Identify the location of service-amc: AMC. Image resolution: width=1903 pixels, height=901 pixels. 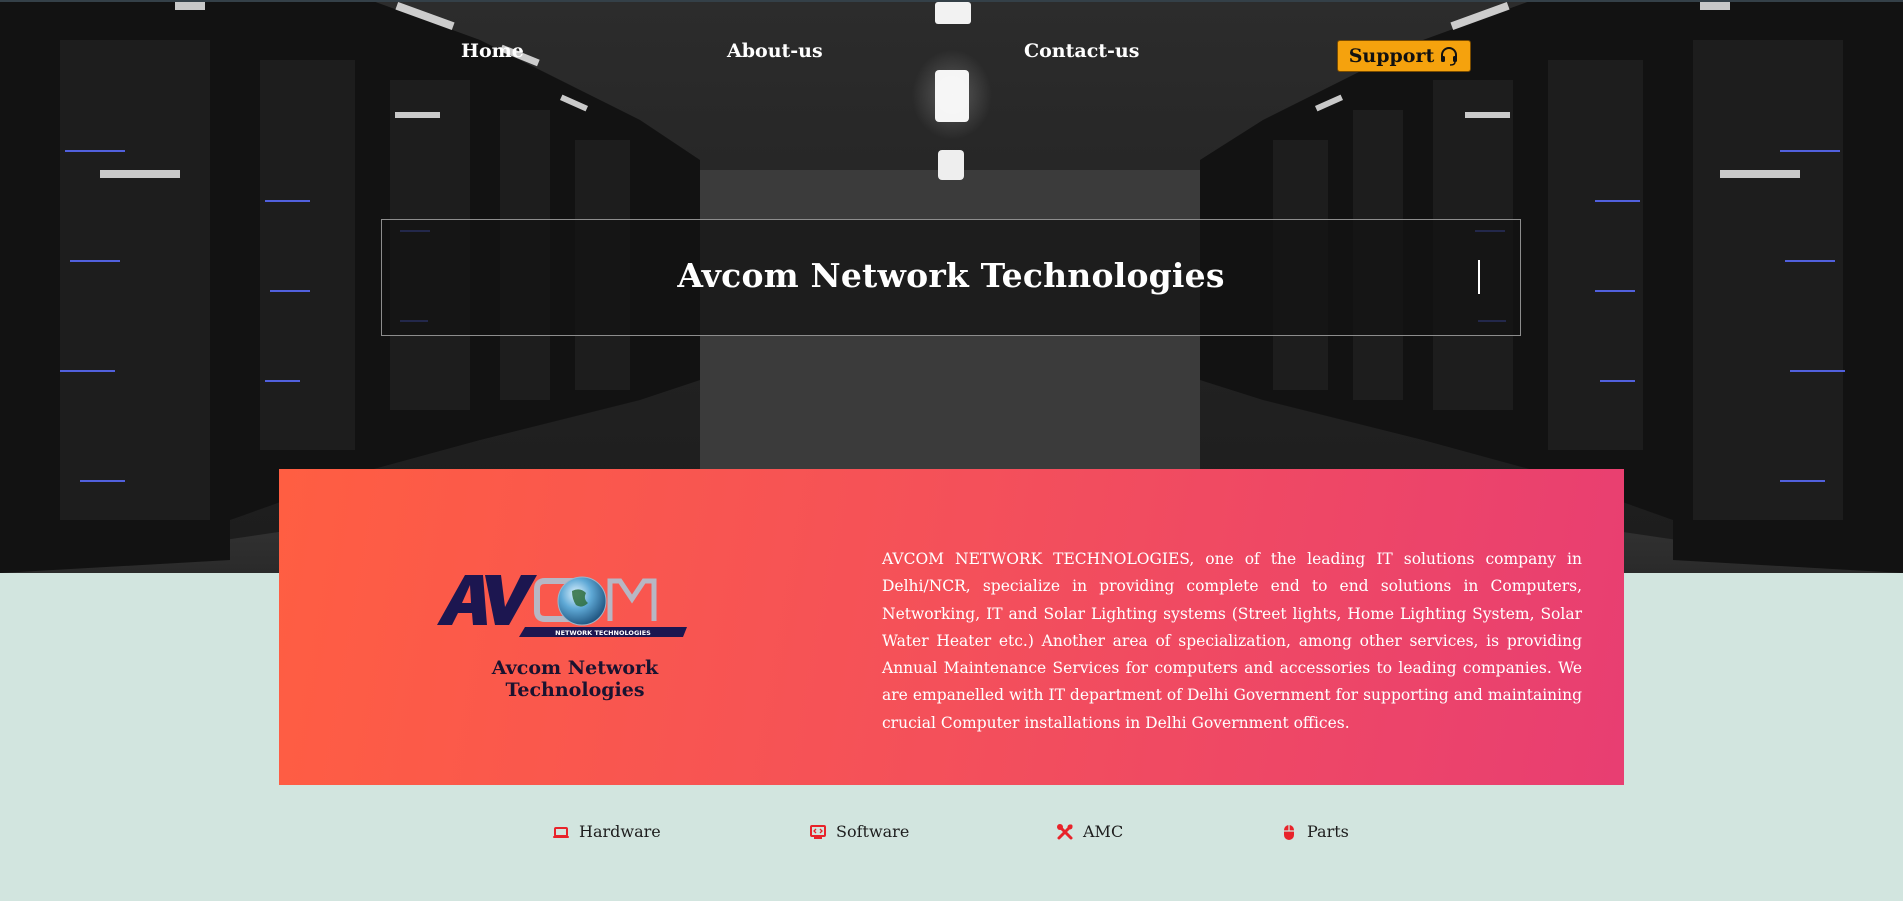
(1089, 831).